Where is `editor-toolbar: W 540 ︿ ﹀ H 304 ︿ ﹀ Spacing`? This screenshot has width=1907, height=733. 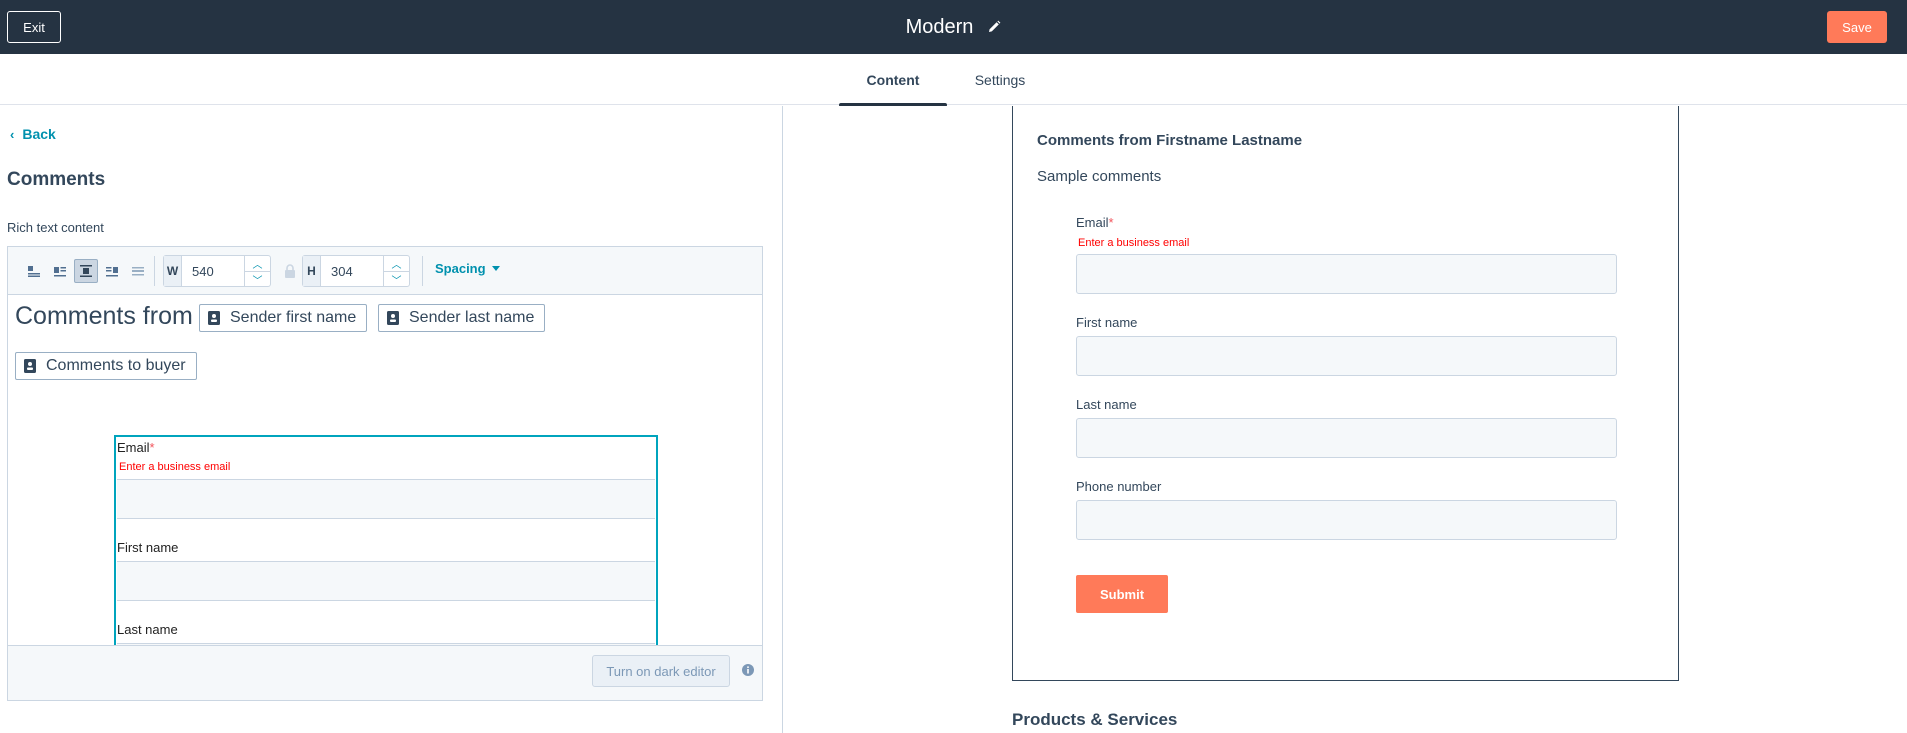
editor-toolbar: W 540 ︿ ﹀ H 304 ︿ ﹀ Spacing is located at coordinates (385, 271).